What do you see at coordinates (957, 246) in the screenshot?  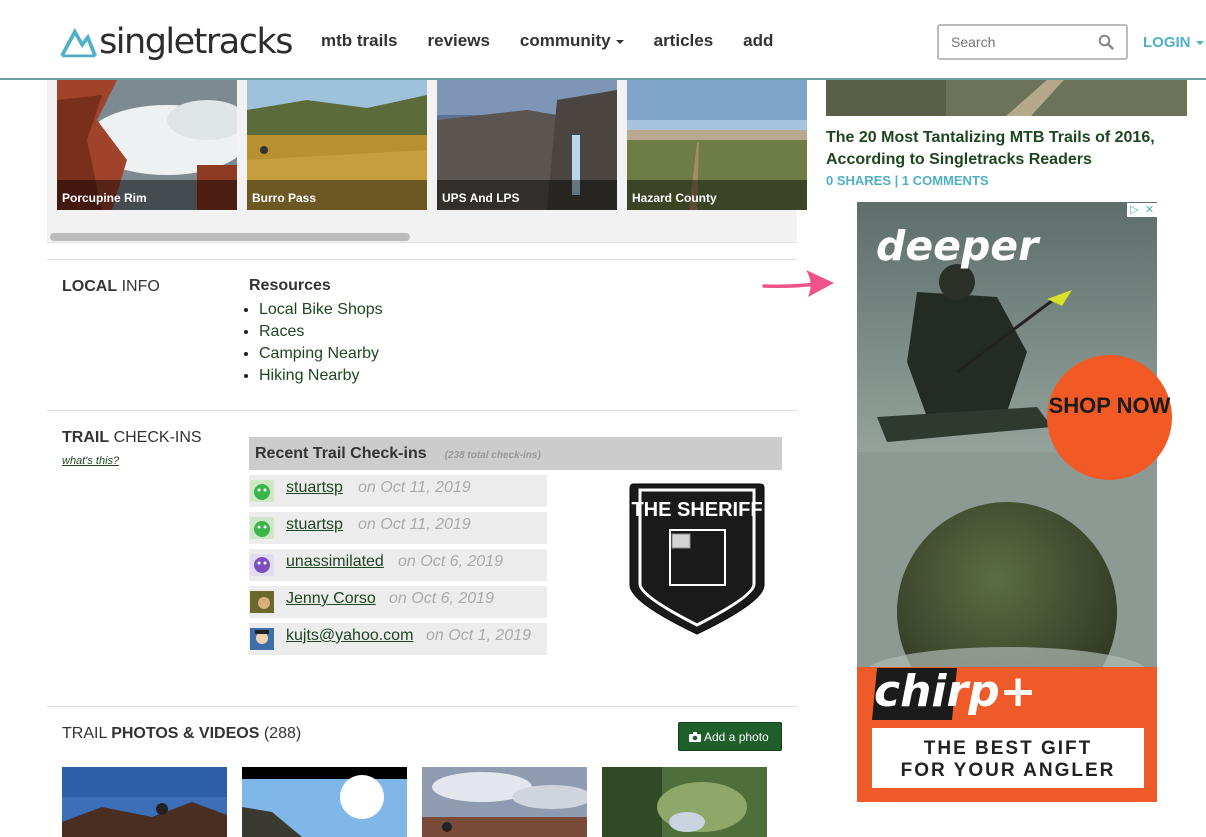 I see `ad-brand: deeper` at bounding box center [957, 246].